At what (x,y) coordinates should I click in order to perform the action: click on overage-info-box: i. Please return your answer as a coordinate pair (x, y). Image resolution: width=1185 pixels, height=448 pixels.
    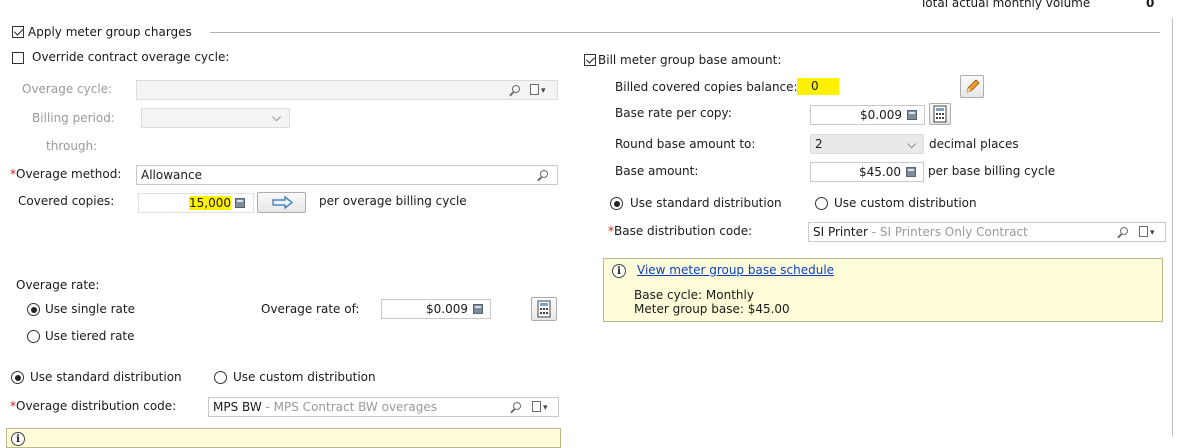
    Looking at the image, I should click on (283, 438).